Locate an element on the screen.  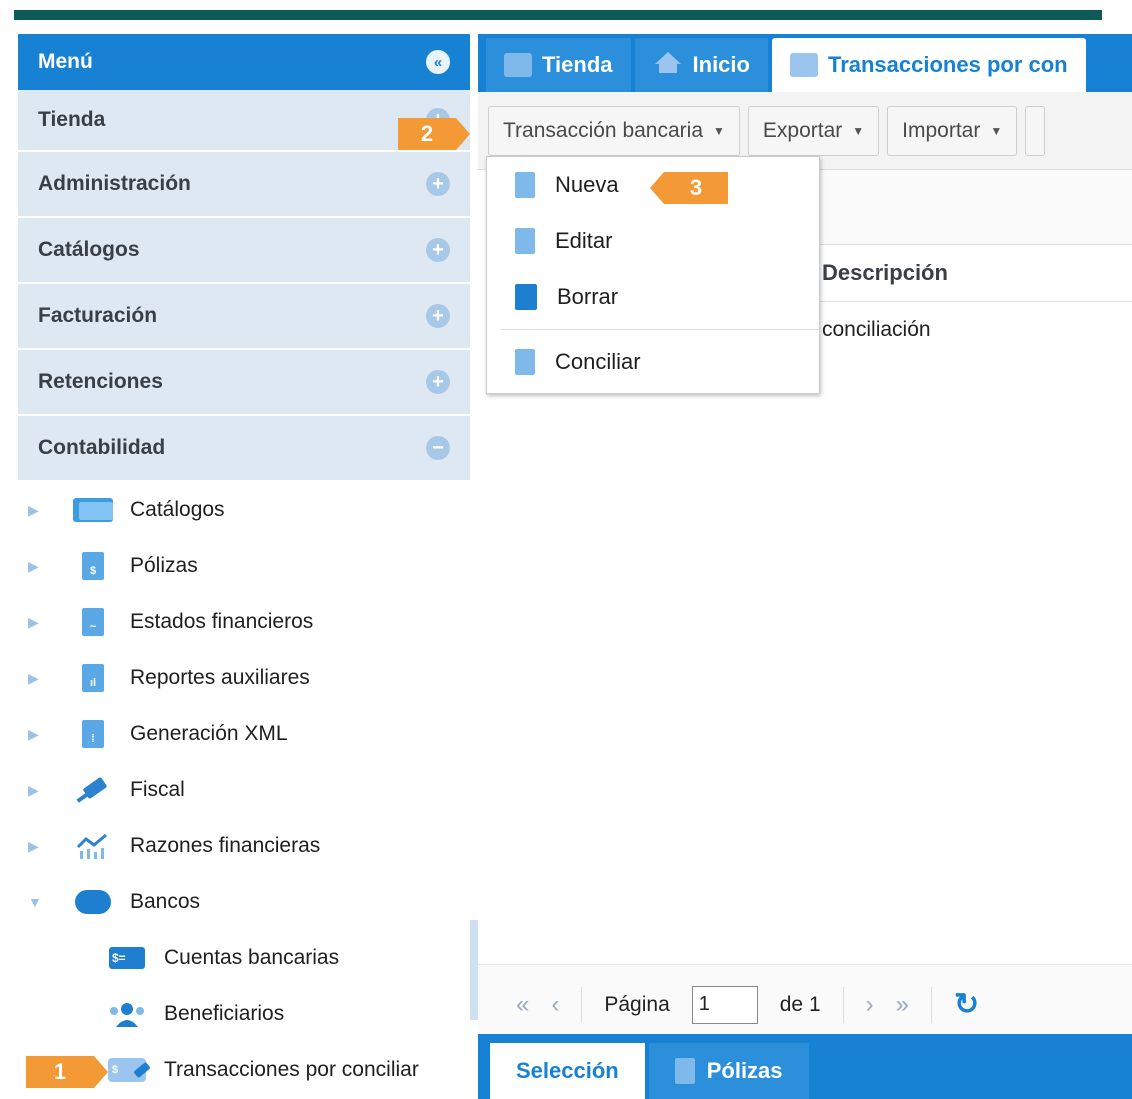
tree-item-reportes-auxiliares: ▶ ıl Reportes auxiliares is located at coordinates (244, 678).